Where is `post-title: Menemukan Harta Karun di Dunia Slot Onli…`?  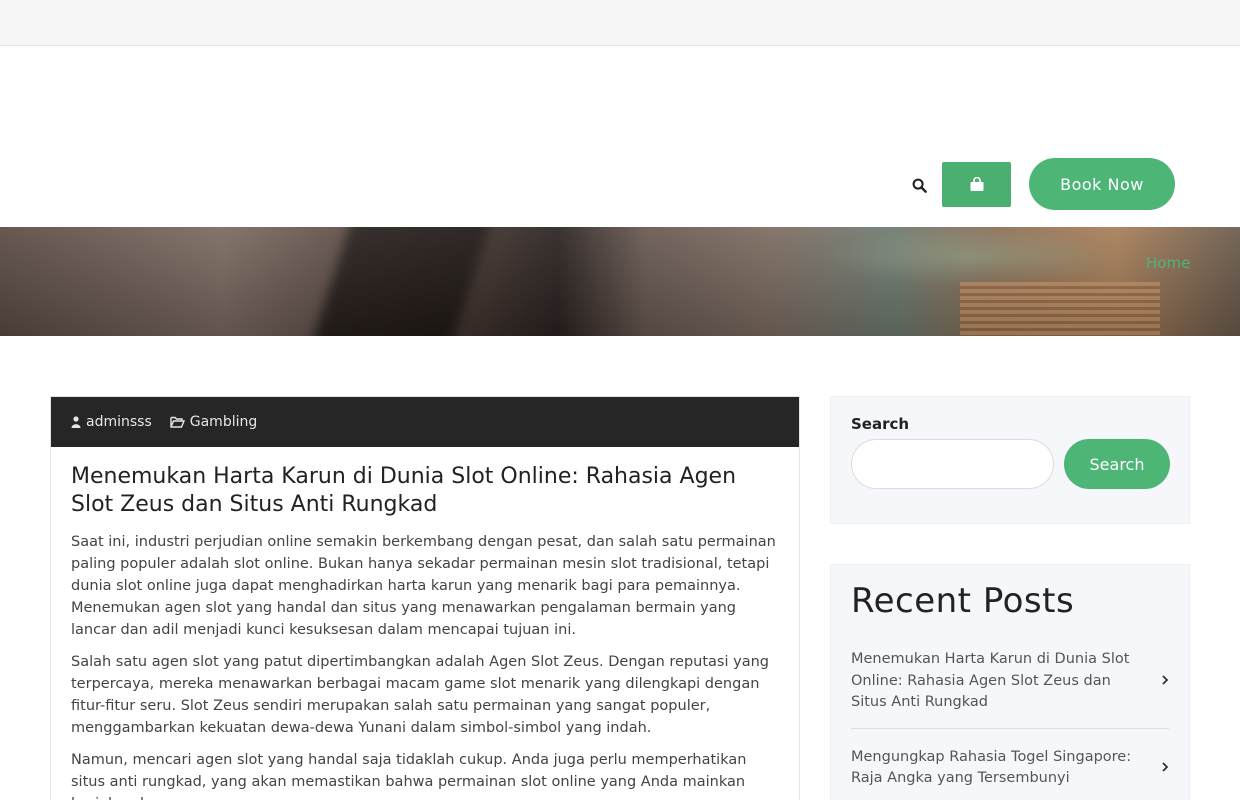 post-title: Menemukan Harta Karun di Dunia Slot Onli… is located at coordinates (404, 490).